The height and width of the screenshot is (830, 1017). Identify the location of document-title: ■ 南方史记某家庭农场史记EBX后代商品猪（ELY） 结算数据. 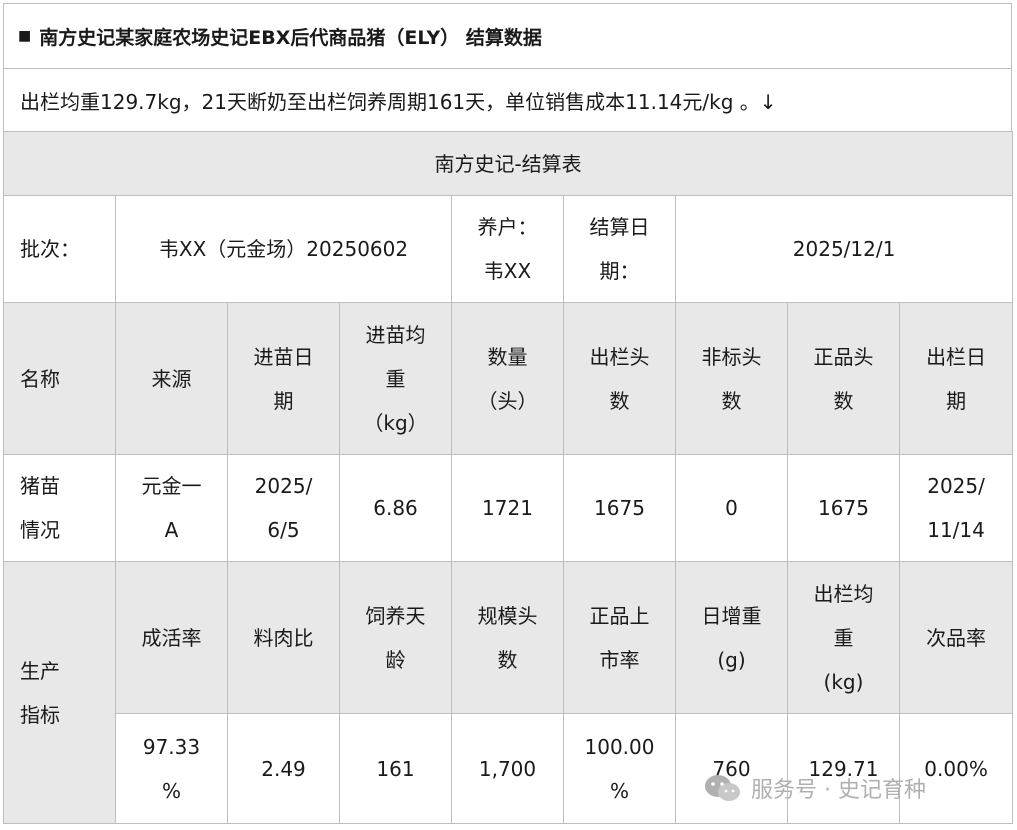
(507, 35).